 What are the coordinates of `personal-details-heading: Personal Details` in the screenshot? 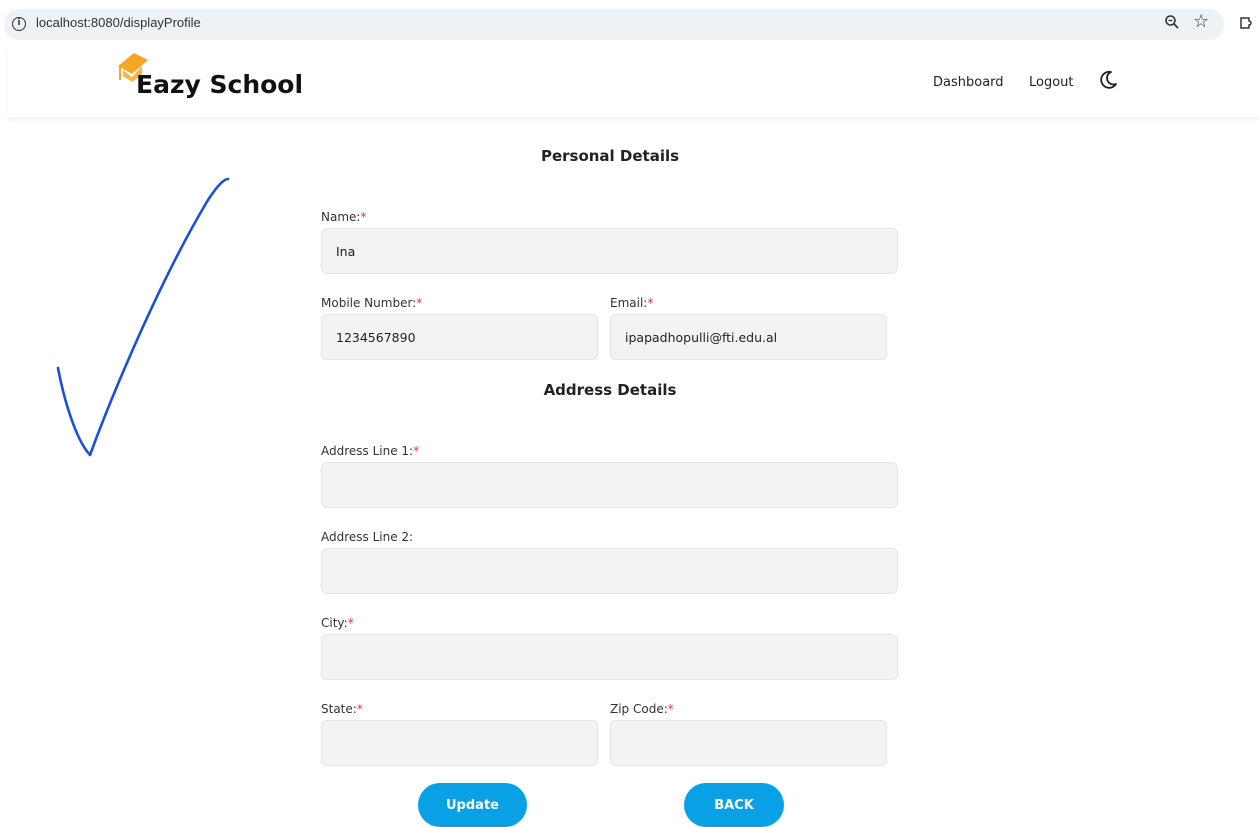 It's located at (610, 156).